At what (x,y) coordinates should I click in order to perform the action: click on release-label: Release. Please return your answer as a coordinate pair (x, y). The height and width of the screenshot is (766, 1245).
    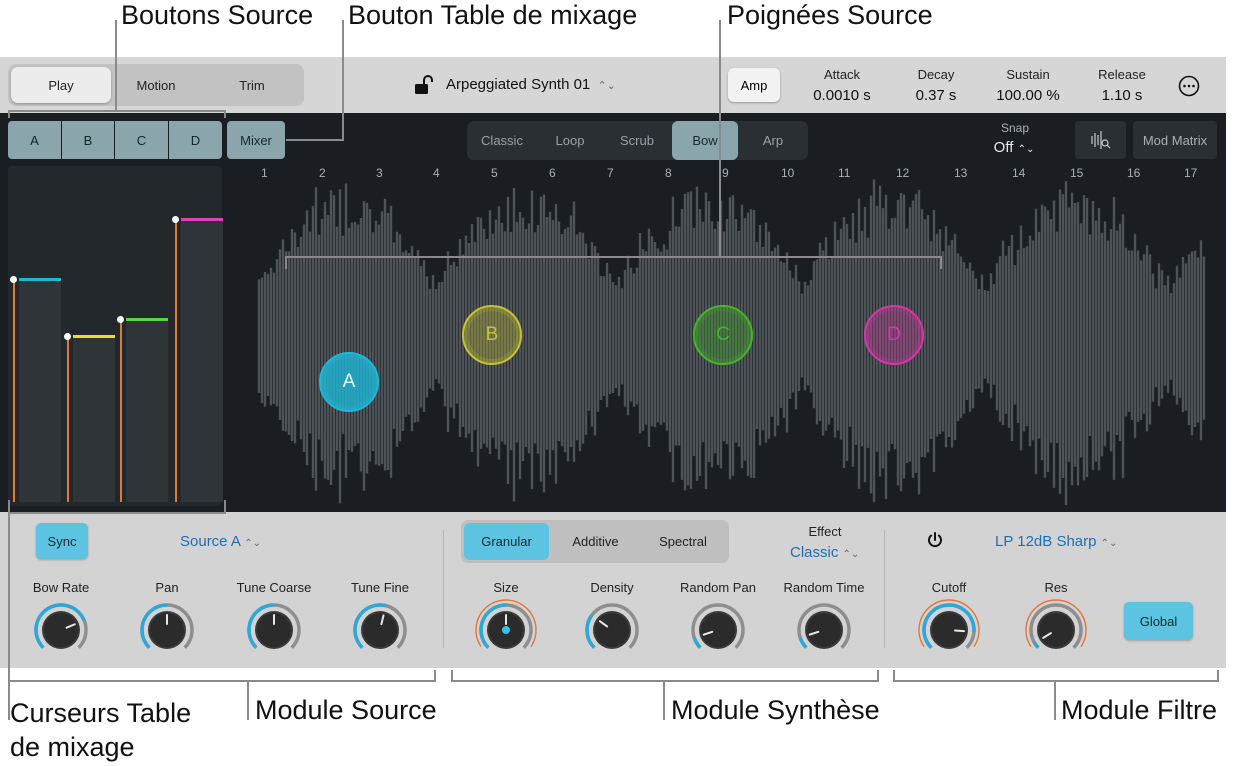
    Looking at the image, I should click on (1122, 74).